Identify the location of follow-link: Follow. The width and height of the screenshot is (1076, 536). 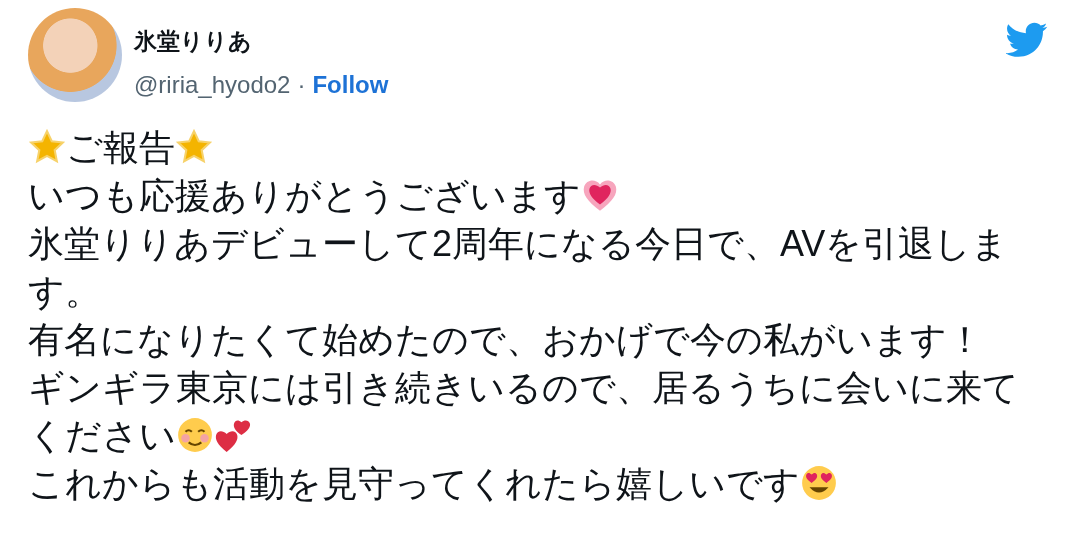
(350, 85).